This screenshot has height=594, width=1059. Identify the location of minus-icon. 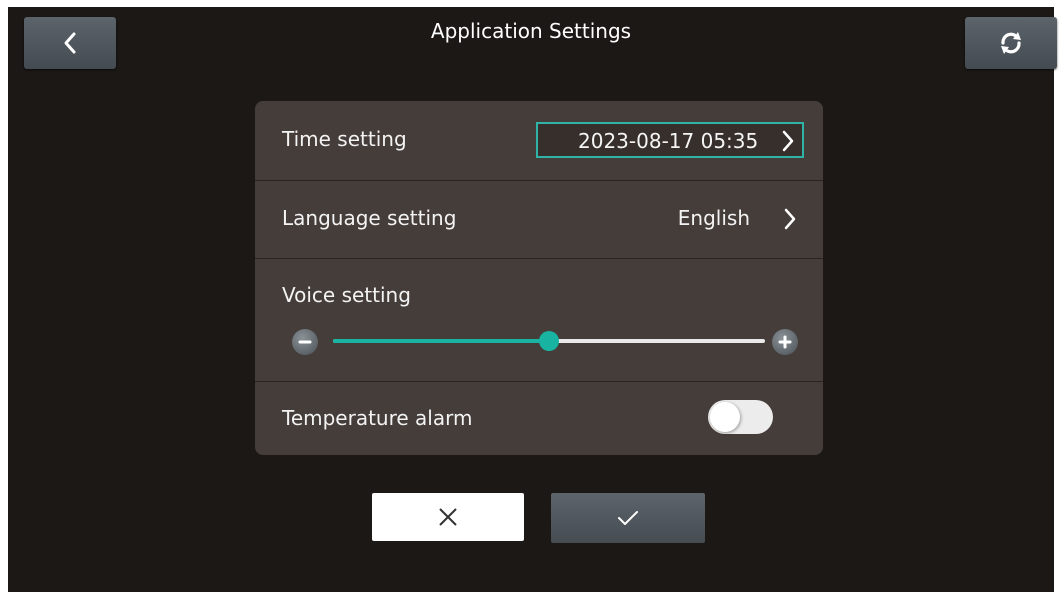
(305, 342).